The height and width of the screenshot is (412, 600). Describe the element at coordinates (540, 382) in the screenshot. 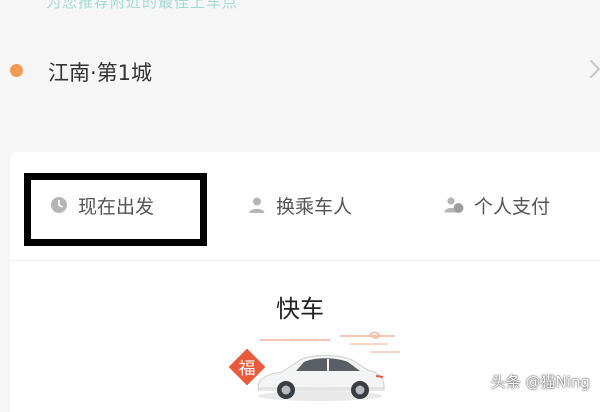

I see `watermark-text: 头条 @猫Ning` at that location.